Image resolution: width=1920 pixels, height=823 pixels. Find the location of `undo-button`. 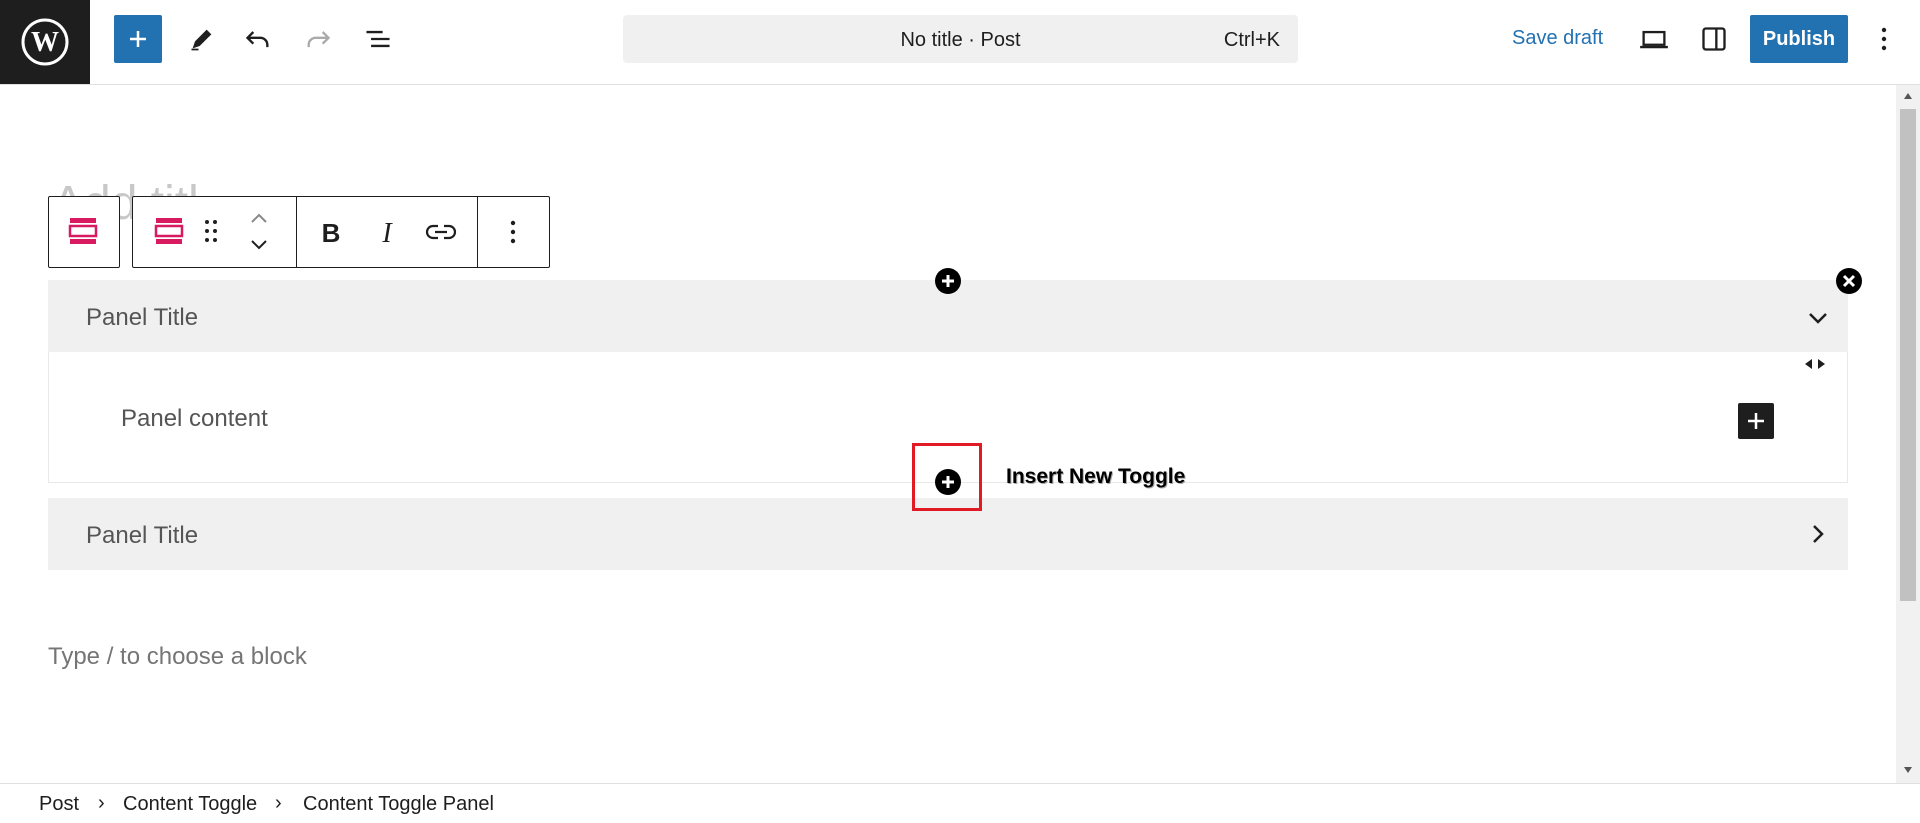

undo-button is located at coordinates (258, 39).